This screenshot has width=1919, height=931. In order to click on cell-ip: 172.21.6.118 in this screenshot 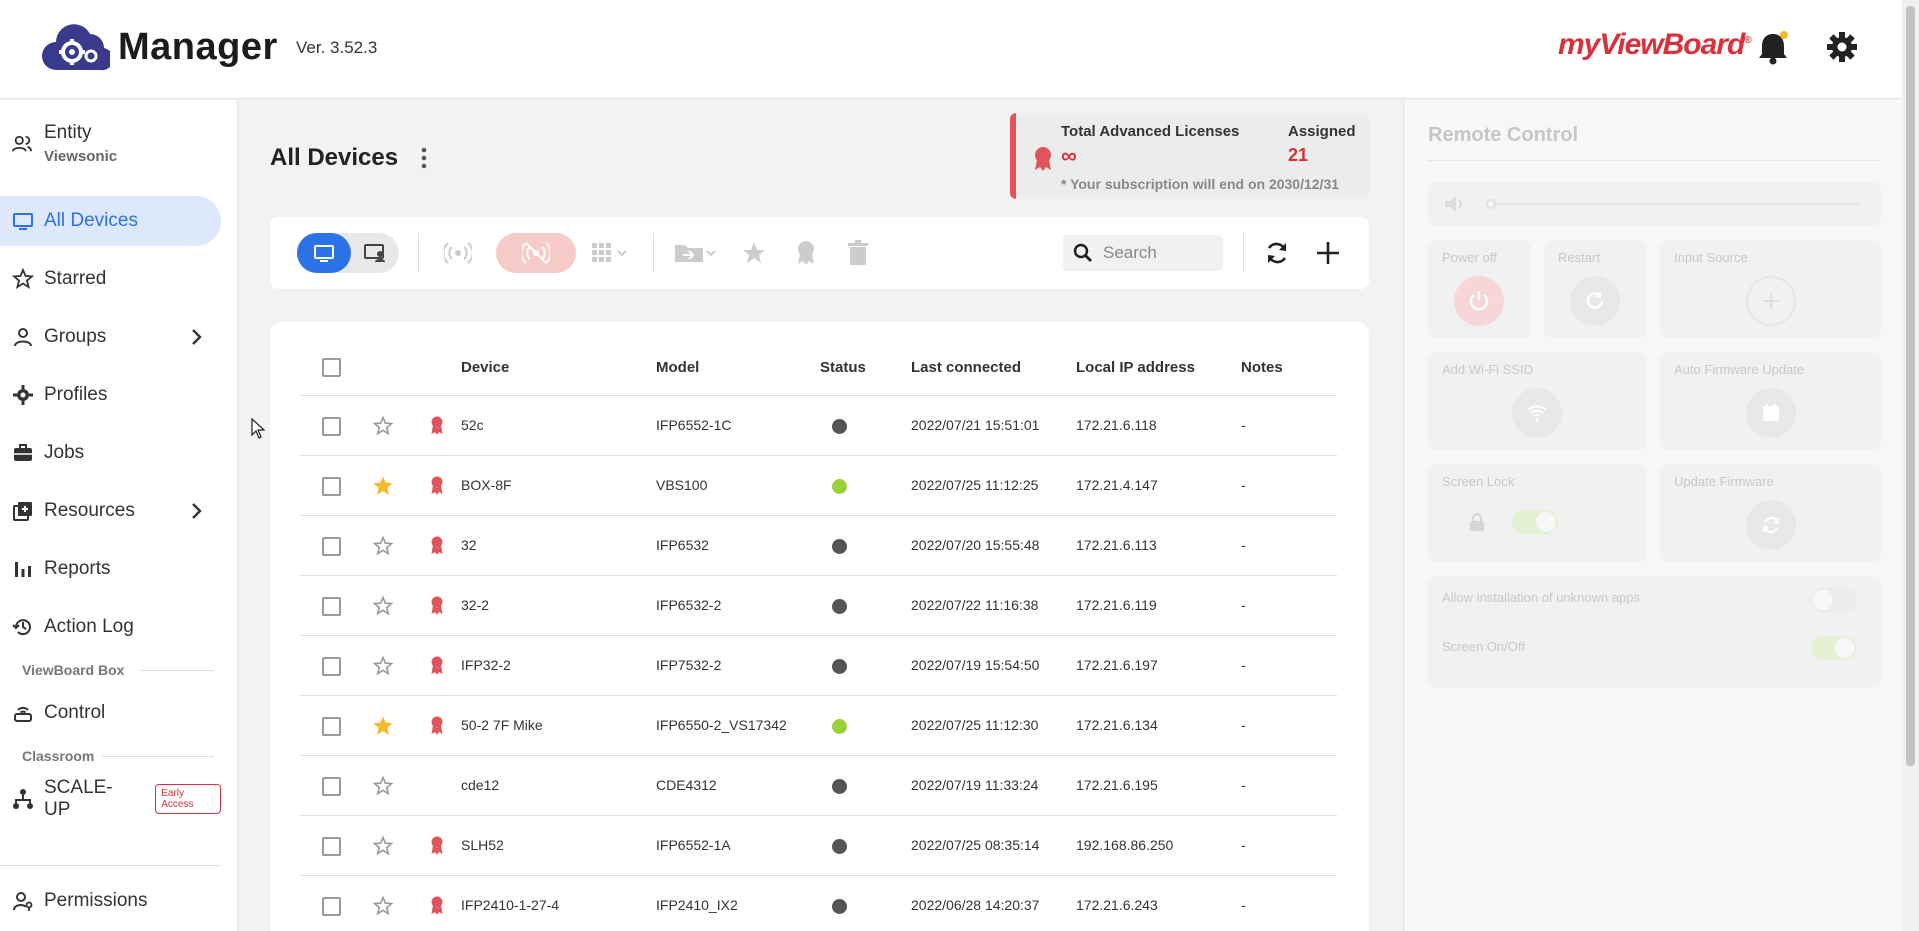, I will do `click(1116, 425)`.